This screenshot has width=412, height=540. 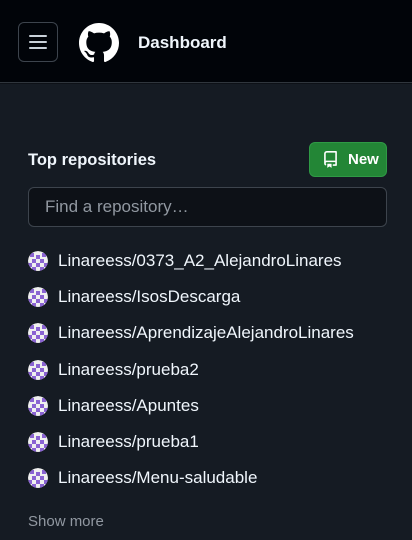 I want to click on repository-link: Linareess/prueba1, so click(x=128, y=442).